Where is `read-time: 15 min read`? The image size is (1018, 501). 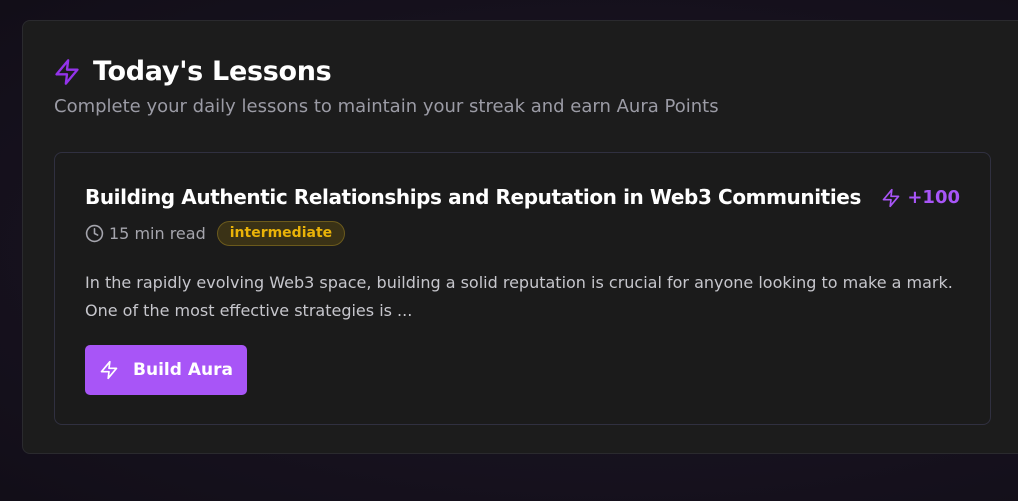
read-time: 15 min read is located at coordinates (157, 233).